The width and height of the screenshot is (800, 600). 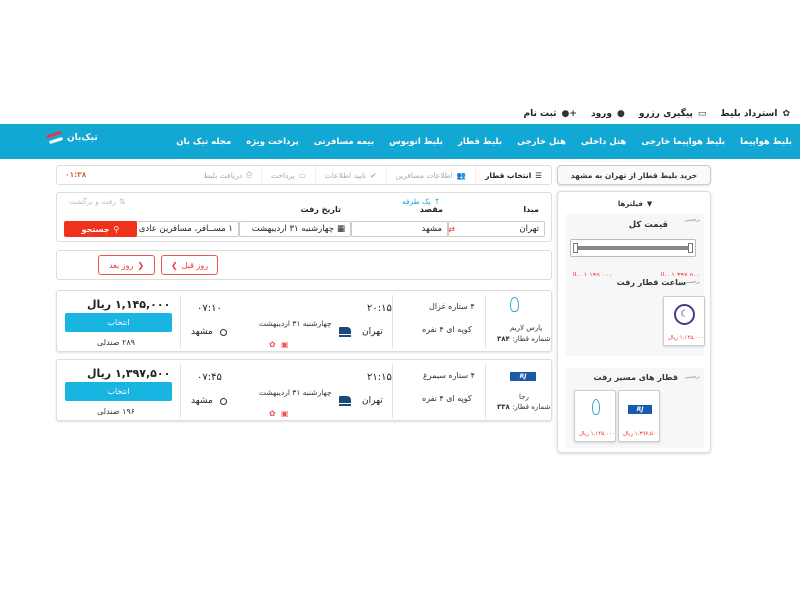 What do you see at coordinates (635, 316) in the screenshot?
I see `departure-time-section: برچسبی ساعت قطار رفت ☾ ۱,۱۴۵,۰۰۰ ریال` at bounding box center [635, 316].